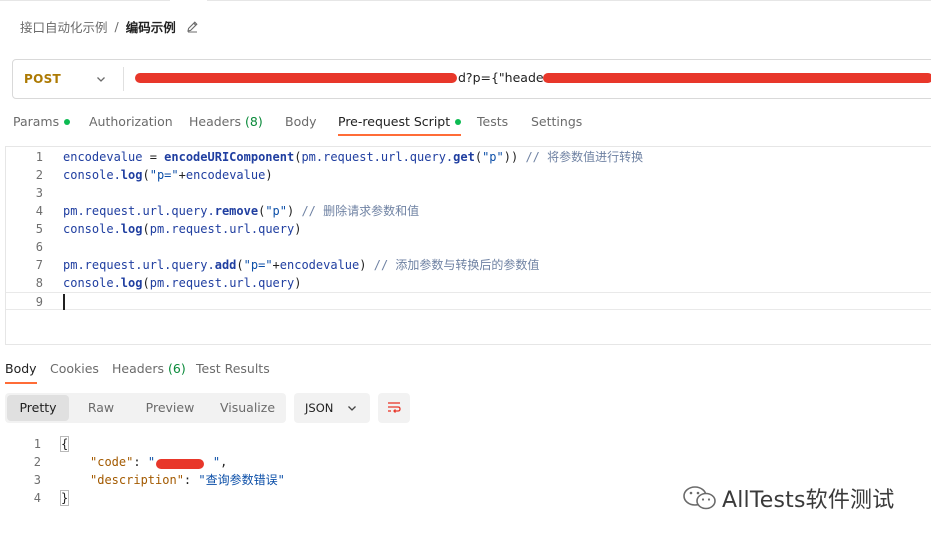  Describe the element at coordinates (110, 26) in the screenshot. I see `breadcrumb: 接口自动化示例 / 编码示例` at that location.